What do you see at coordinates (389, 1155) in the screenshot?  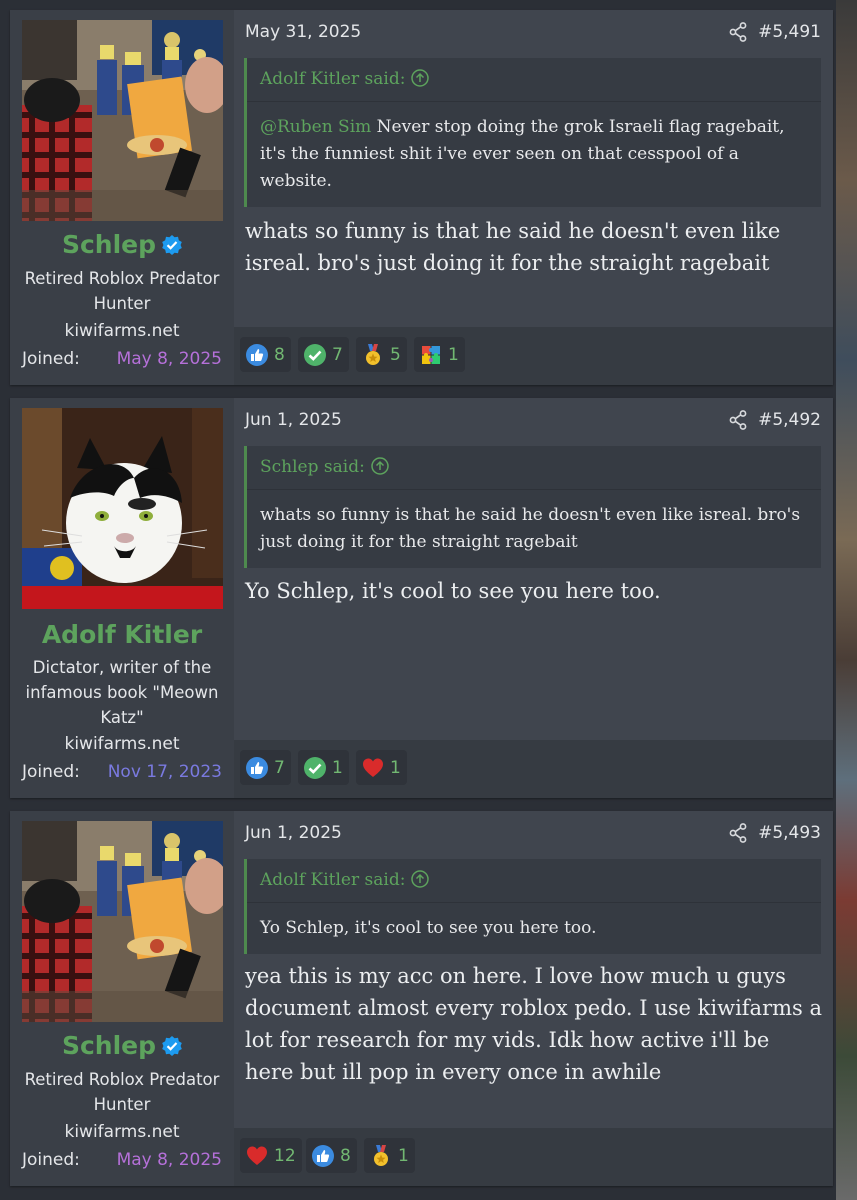 I see `reaction-winner: 1` at bounding box center [389, 1155].